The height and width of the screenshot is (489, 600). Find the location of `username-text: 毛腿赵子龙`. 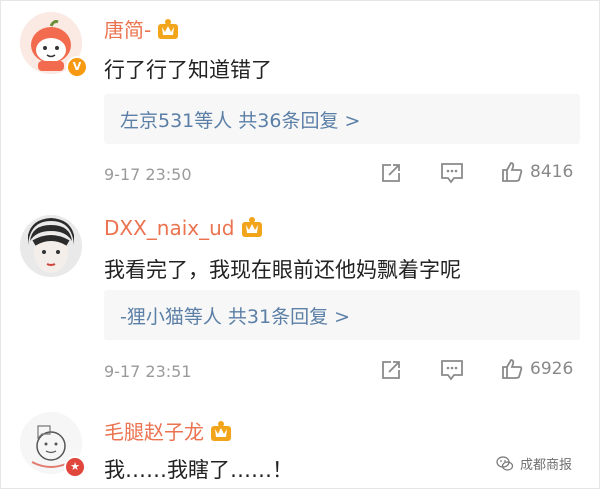

username-text: 毛腿赵子龙 is located at coordinates (154, 432).